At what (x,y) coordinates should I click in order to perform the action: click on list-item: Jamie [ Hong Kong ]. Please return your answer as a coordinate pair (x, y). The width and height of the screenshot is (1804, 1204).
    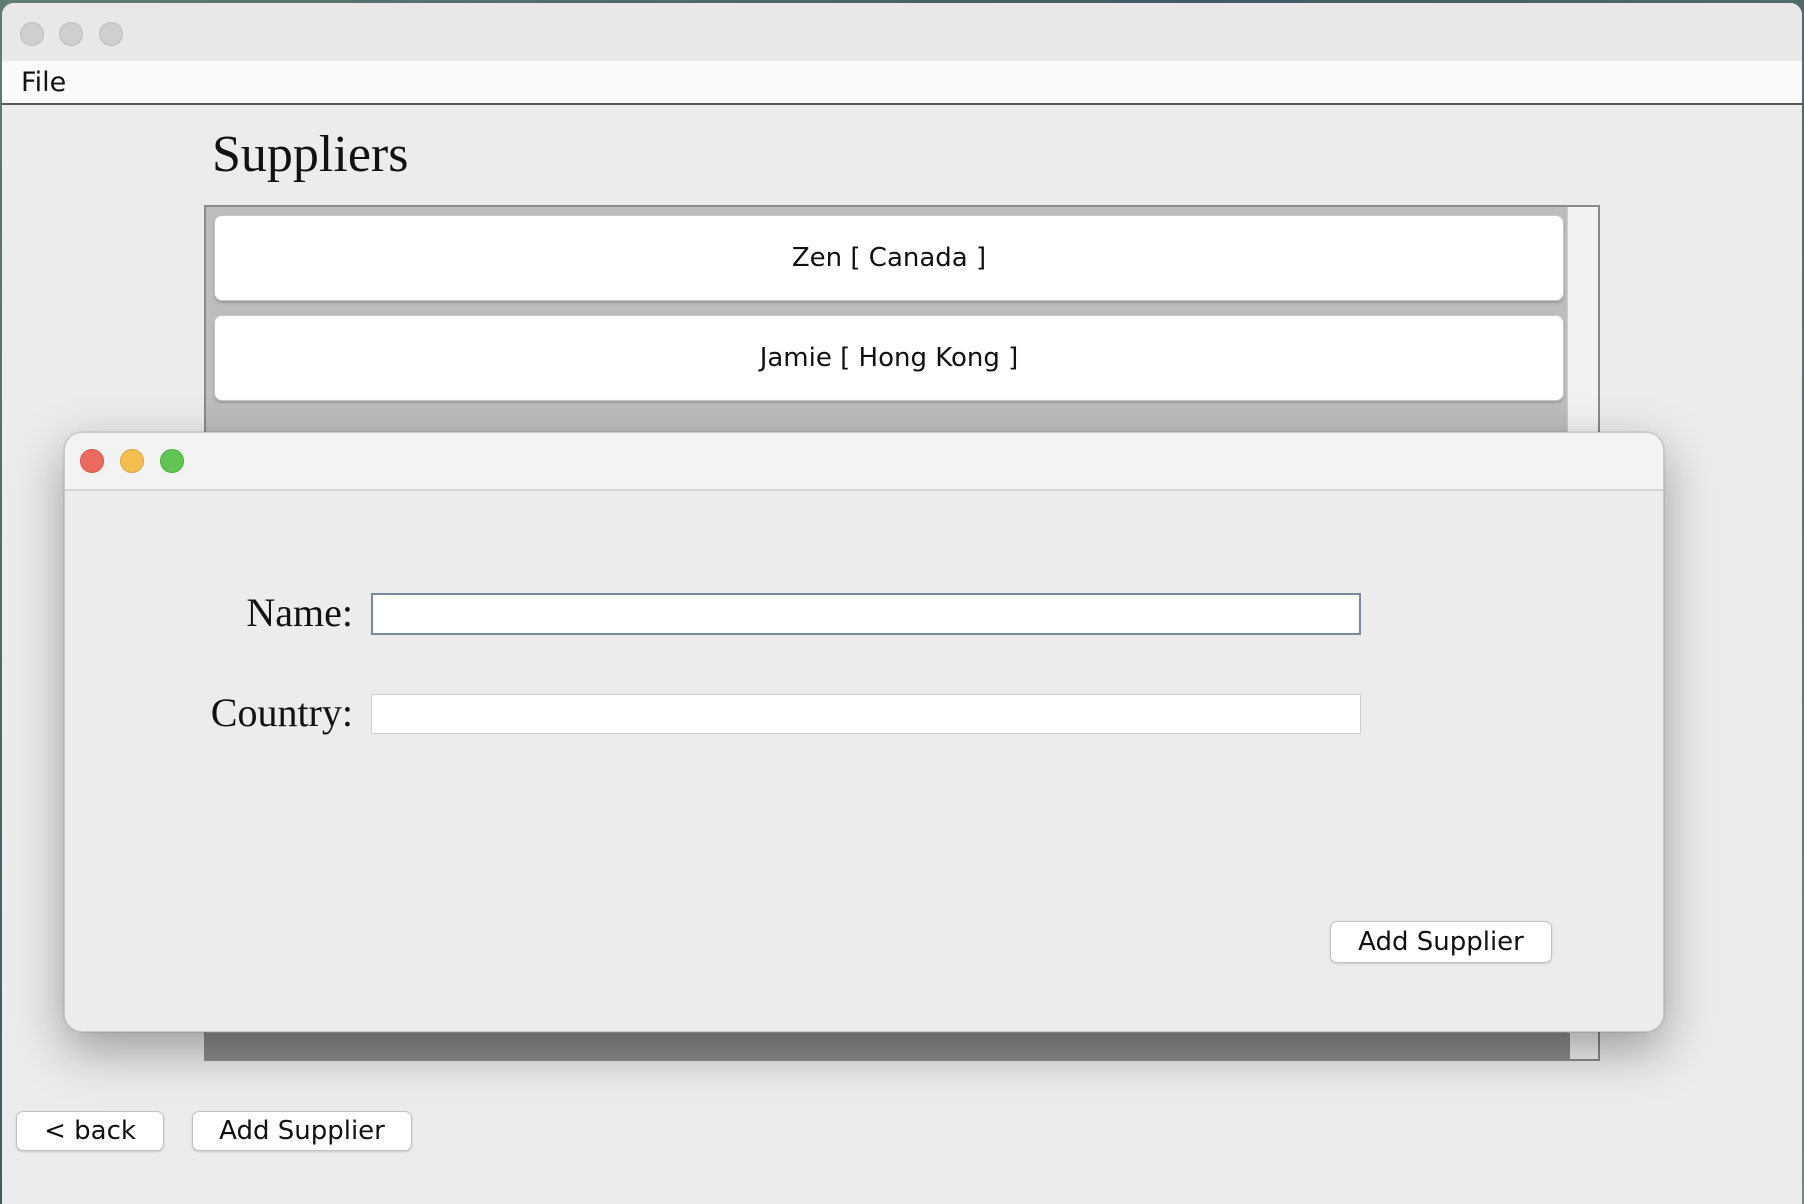
    Looking at the image, I should click on (889, 358).